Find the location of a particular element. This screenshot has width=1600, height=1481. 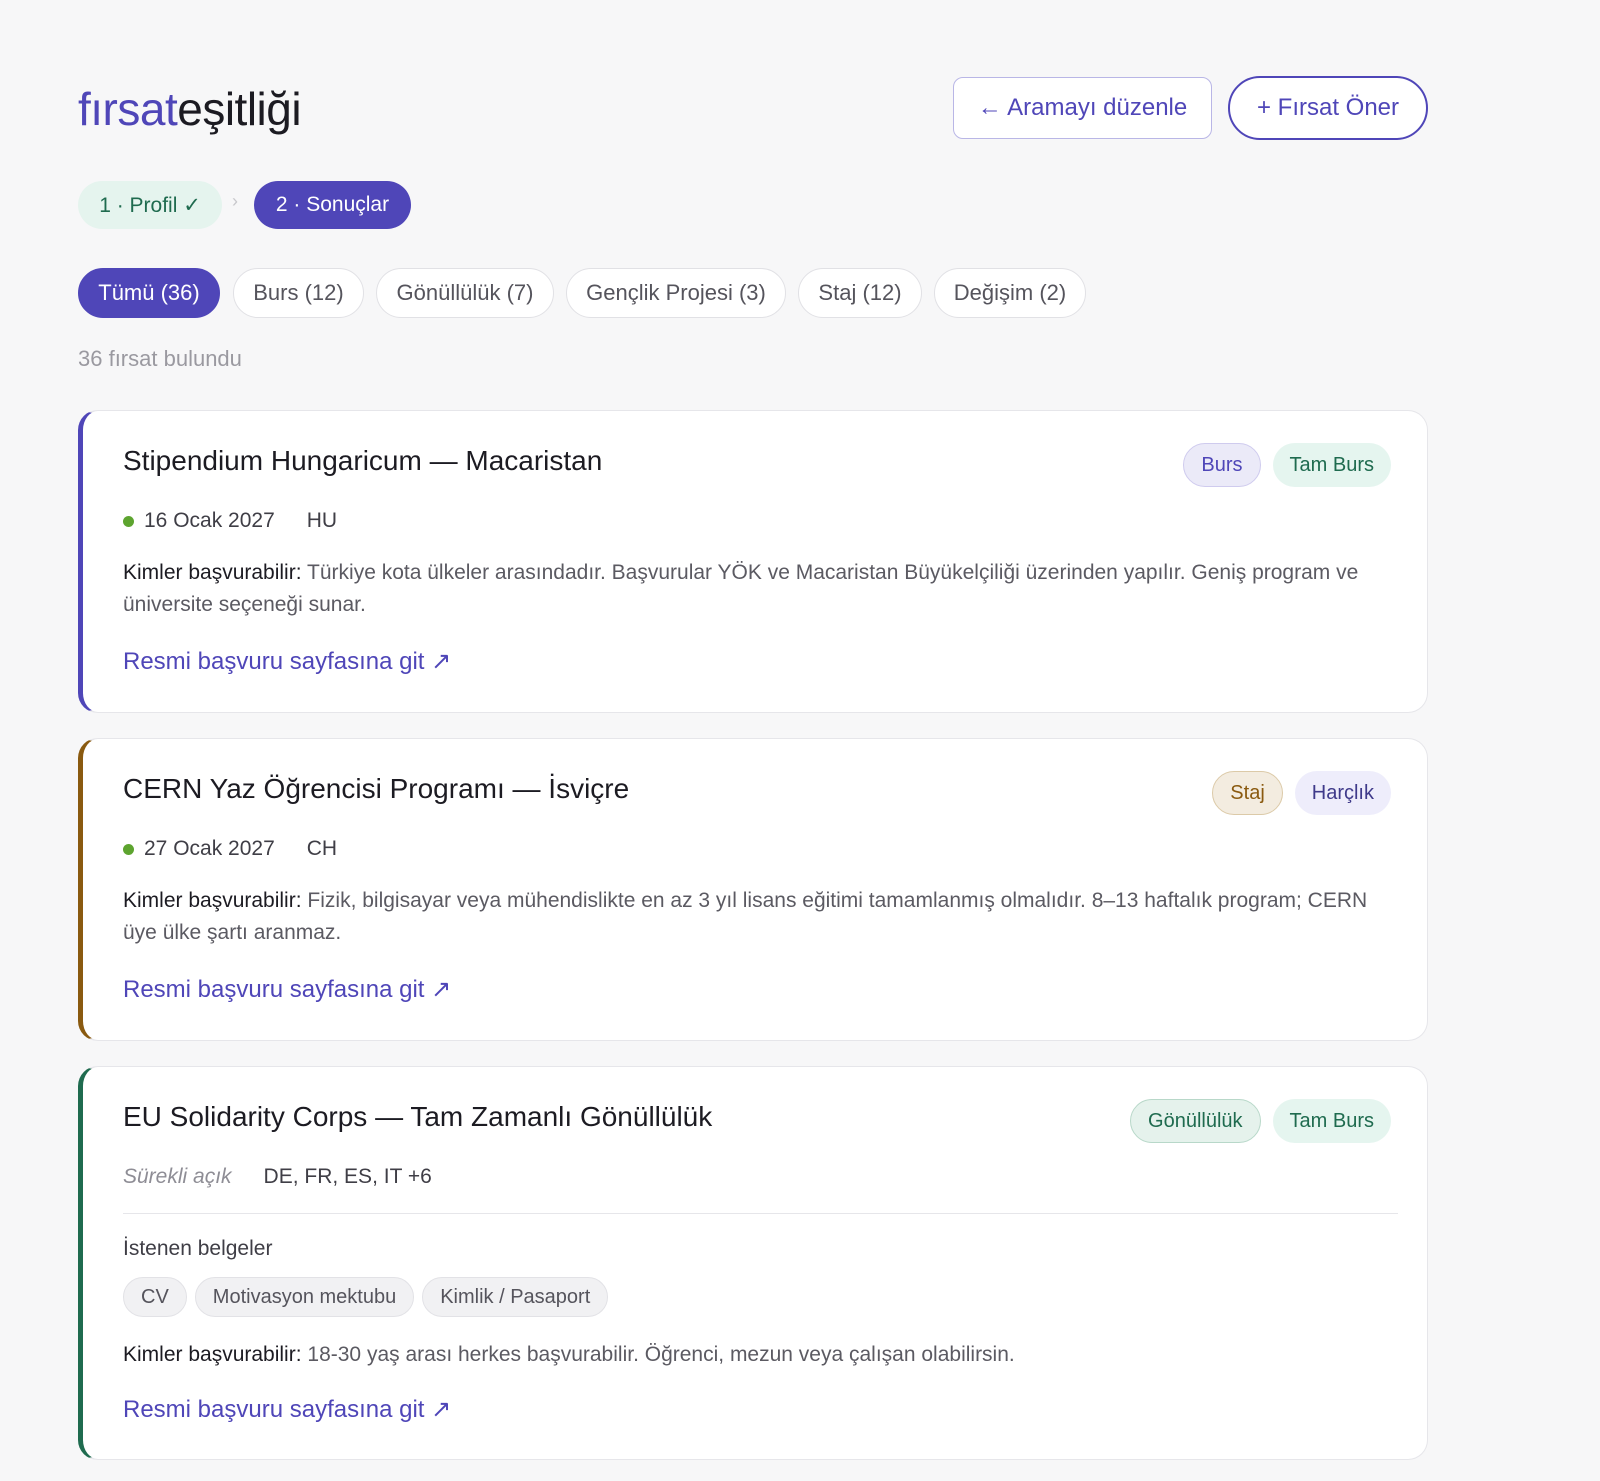

deadline: 27 Ocak 2027 is located at coordinates (209, 848).